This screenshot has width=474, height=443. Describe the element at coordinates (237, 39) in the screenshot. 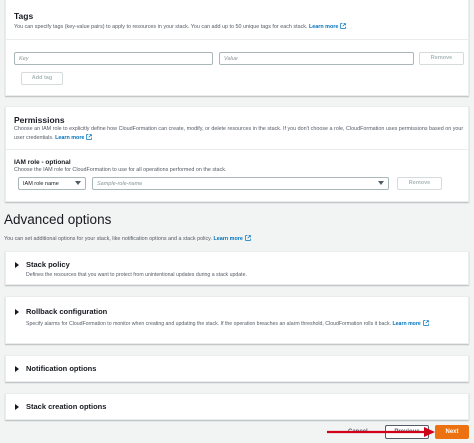

I see `tags-divider` at that location.